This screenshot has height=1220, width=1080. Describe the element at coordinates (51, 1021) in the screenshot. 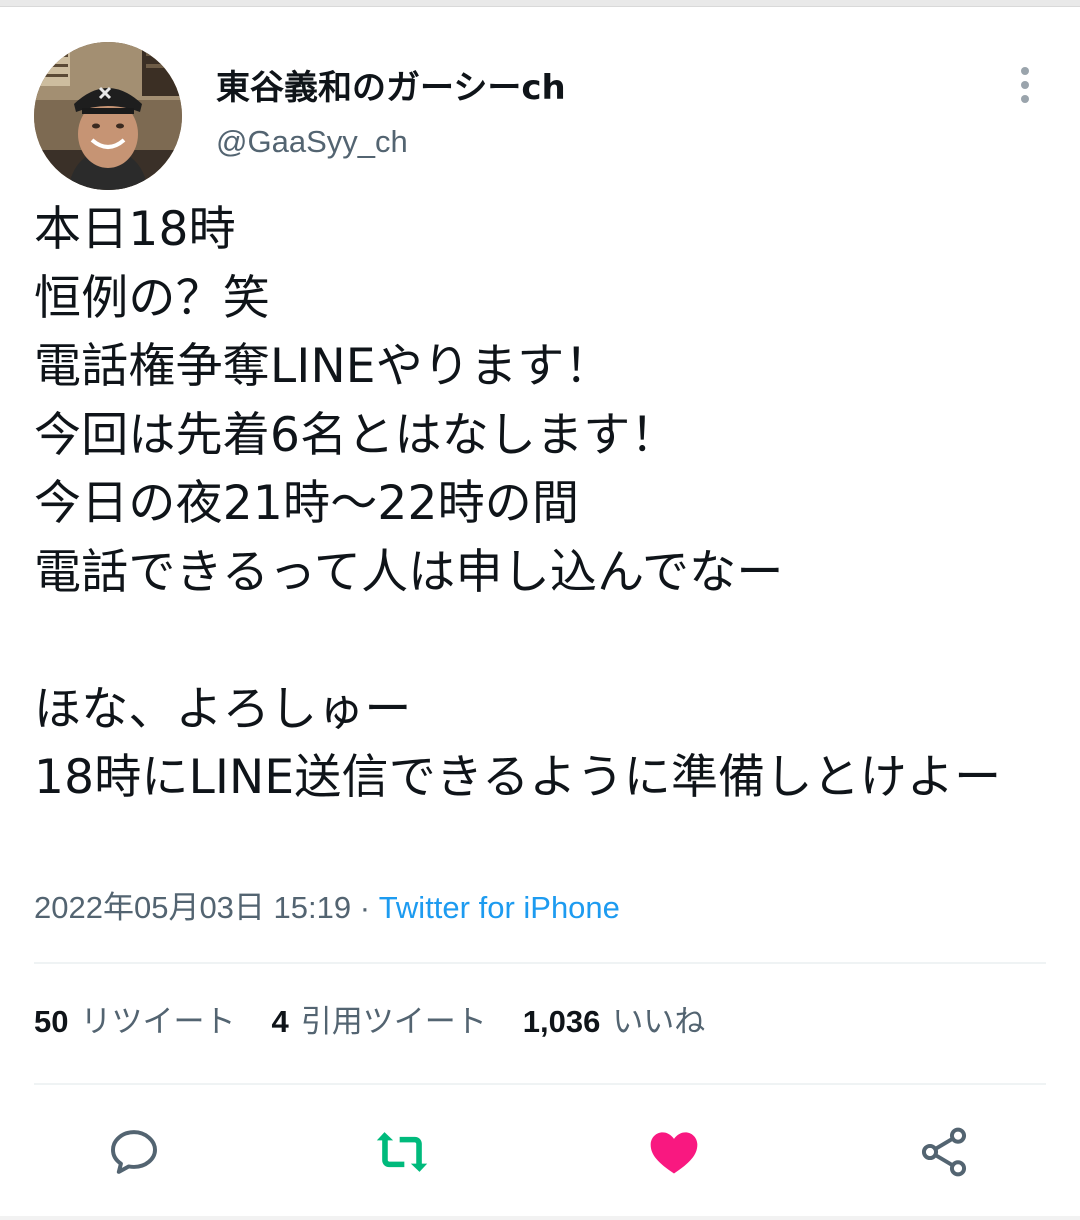

I see `retweet-count-value: 50` at that location.